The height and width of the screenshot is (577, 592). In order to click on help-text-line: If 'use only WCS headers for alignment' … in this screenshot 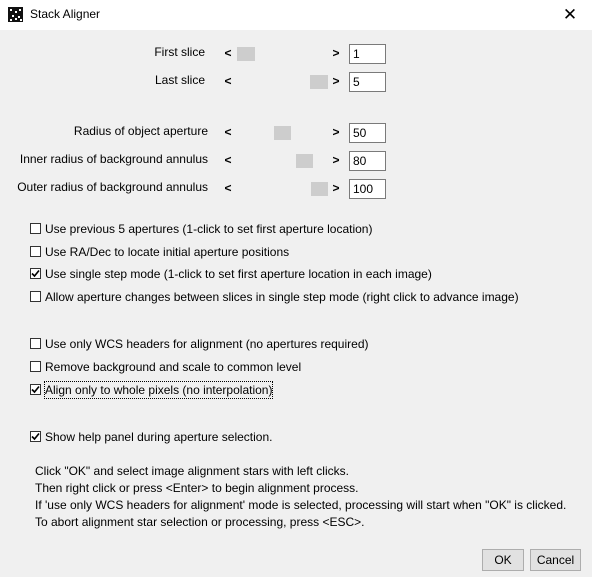, I will do `click(301, 505)`.